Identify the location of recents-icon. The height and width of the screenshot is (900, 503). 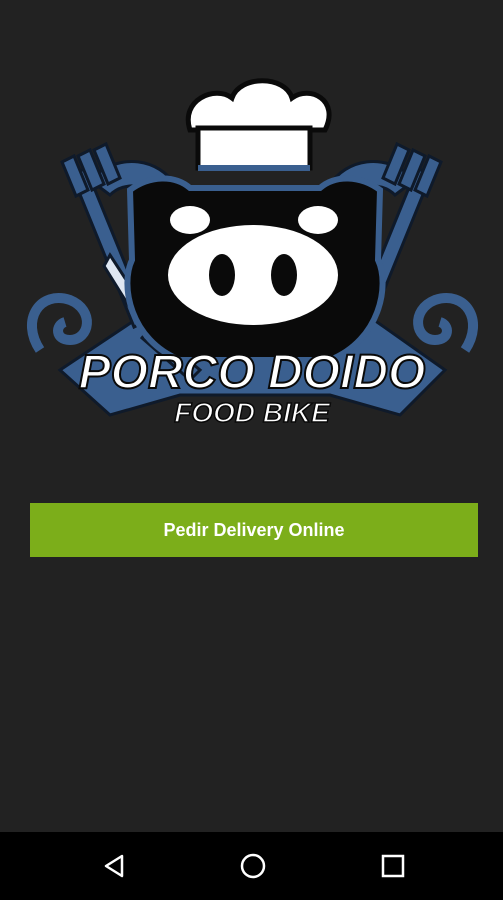
(393, 866).